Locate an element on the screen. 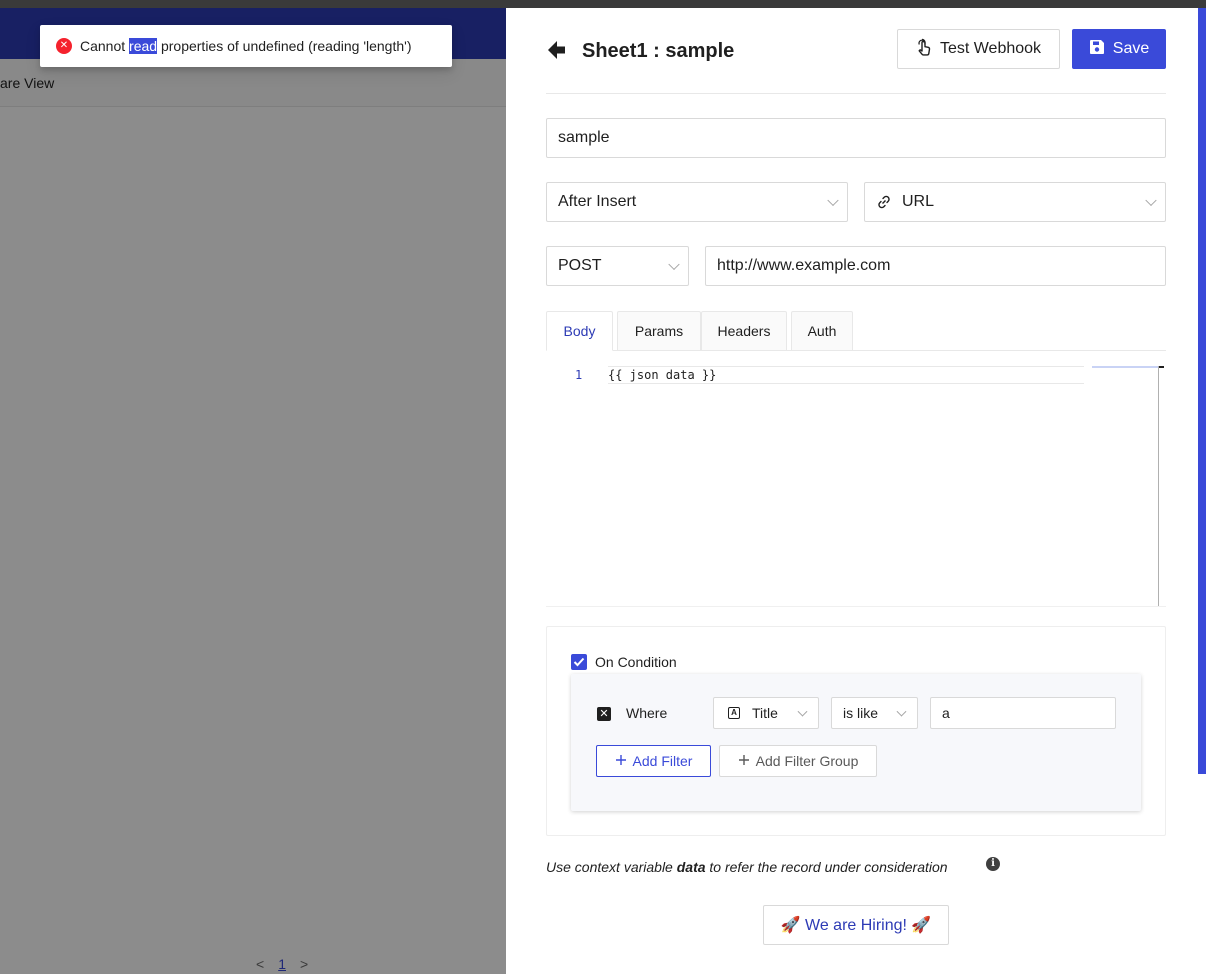 The image size is (1206, 974). editor-line: {{ json data }} is located at coordinates (846, 375).